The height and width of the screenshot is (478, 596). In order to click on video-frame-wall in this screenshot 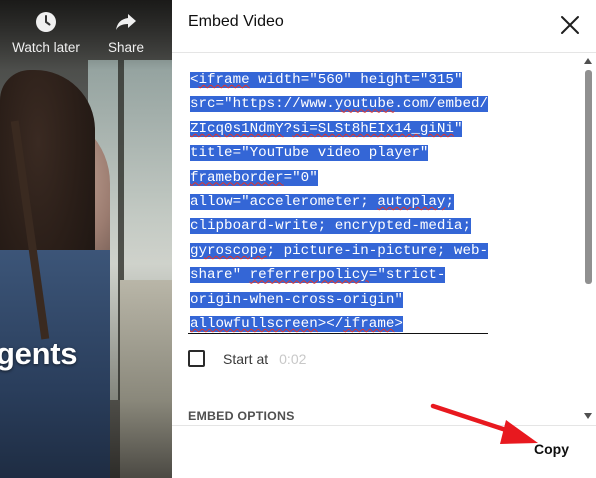, I will do `click(146, 379)`.